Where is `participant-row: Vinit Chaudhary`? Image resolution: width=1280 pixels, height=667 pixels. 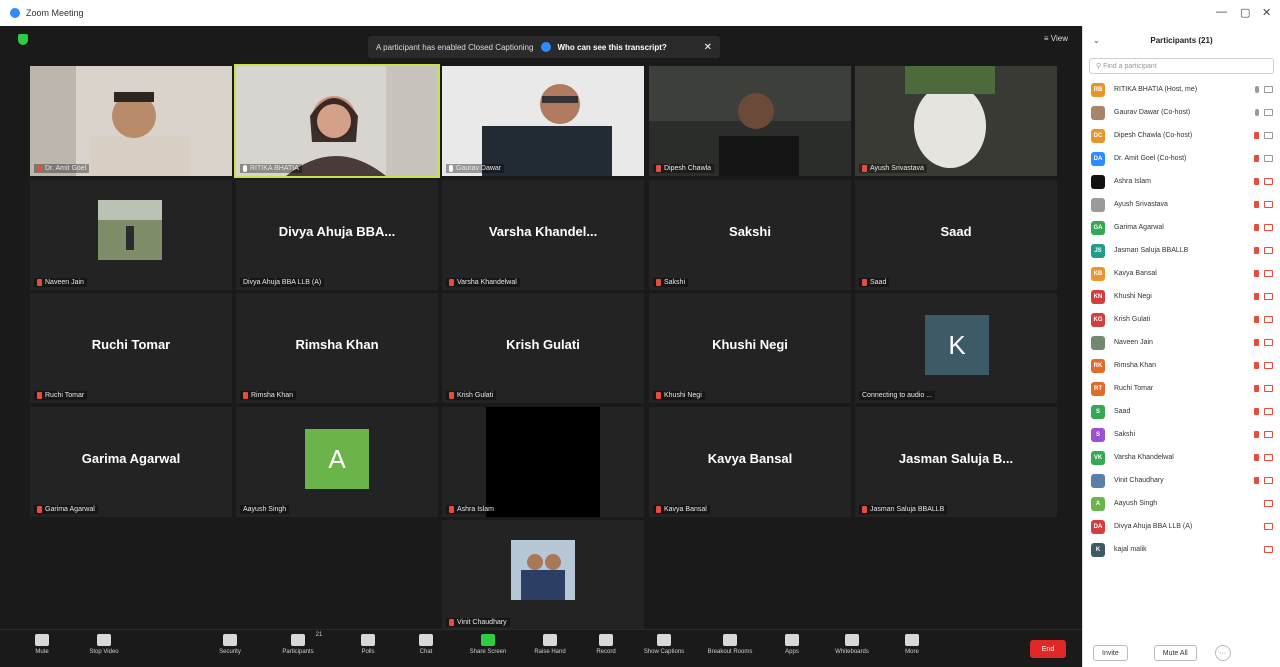
participant-row: Vinit Chaudhary is located at coordinates (1181, 480).